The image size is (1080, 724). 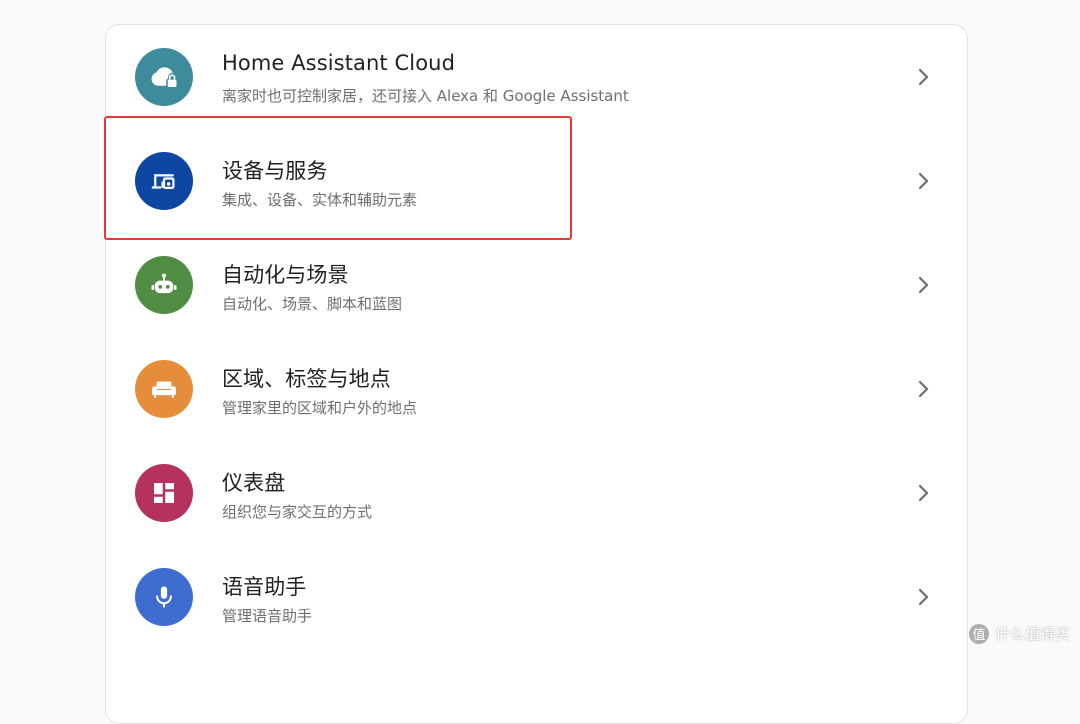 What do you see at coordinates (164, 285) in the screenshot?
I see `robot-icon` at bounding box center [164, 285].